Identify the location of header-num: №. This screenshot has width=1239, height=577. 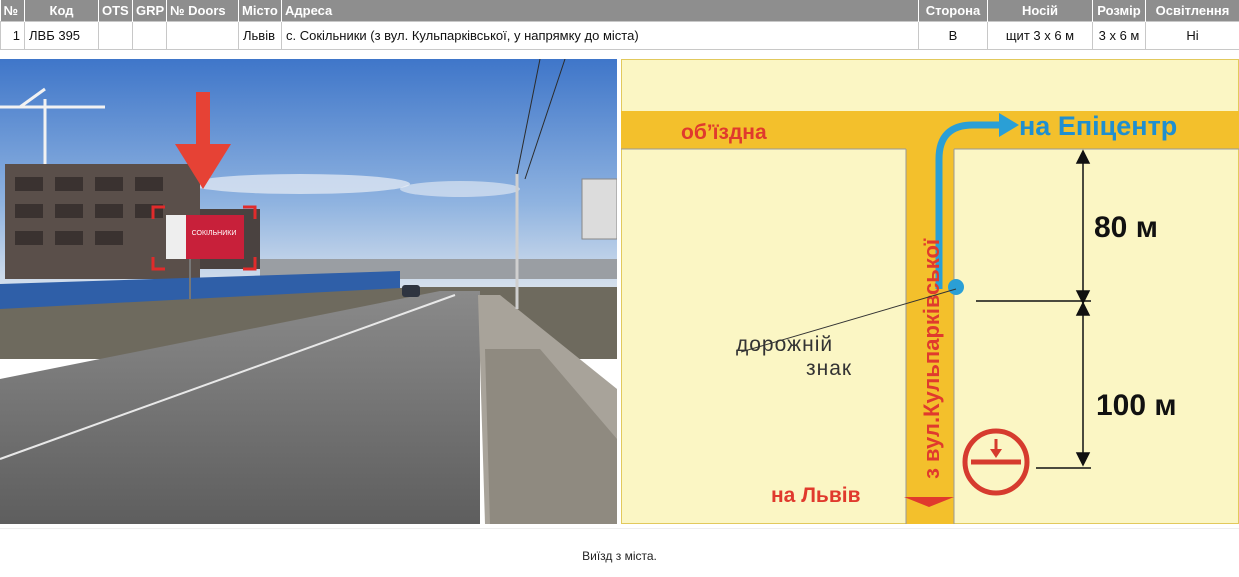
(12, 11).